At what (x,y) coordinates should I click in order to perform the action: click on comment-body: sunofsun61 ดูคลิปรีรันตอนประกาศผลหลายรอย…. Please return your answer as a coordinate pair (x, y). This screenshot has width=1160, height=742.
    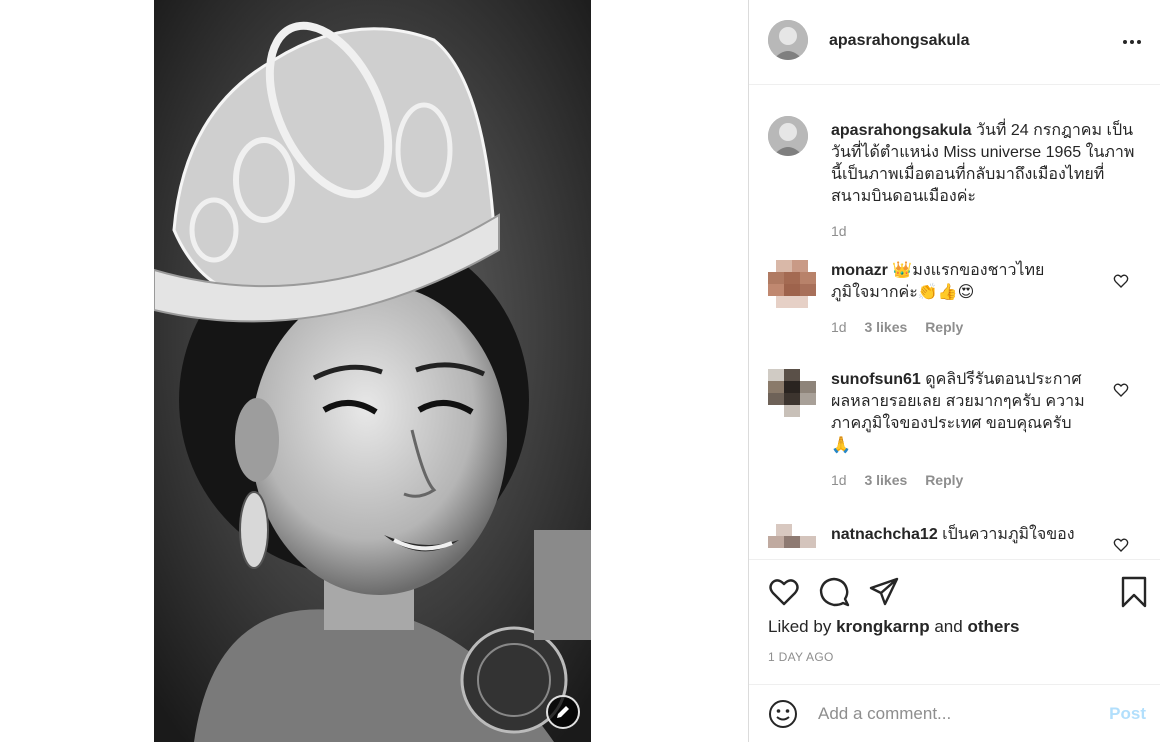
    Looking at the image, I should click on (962, 430).